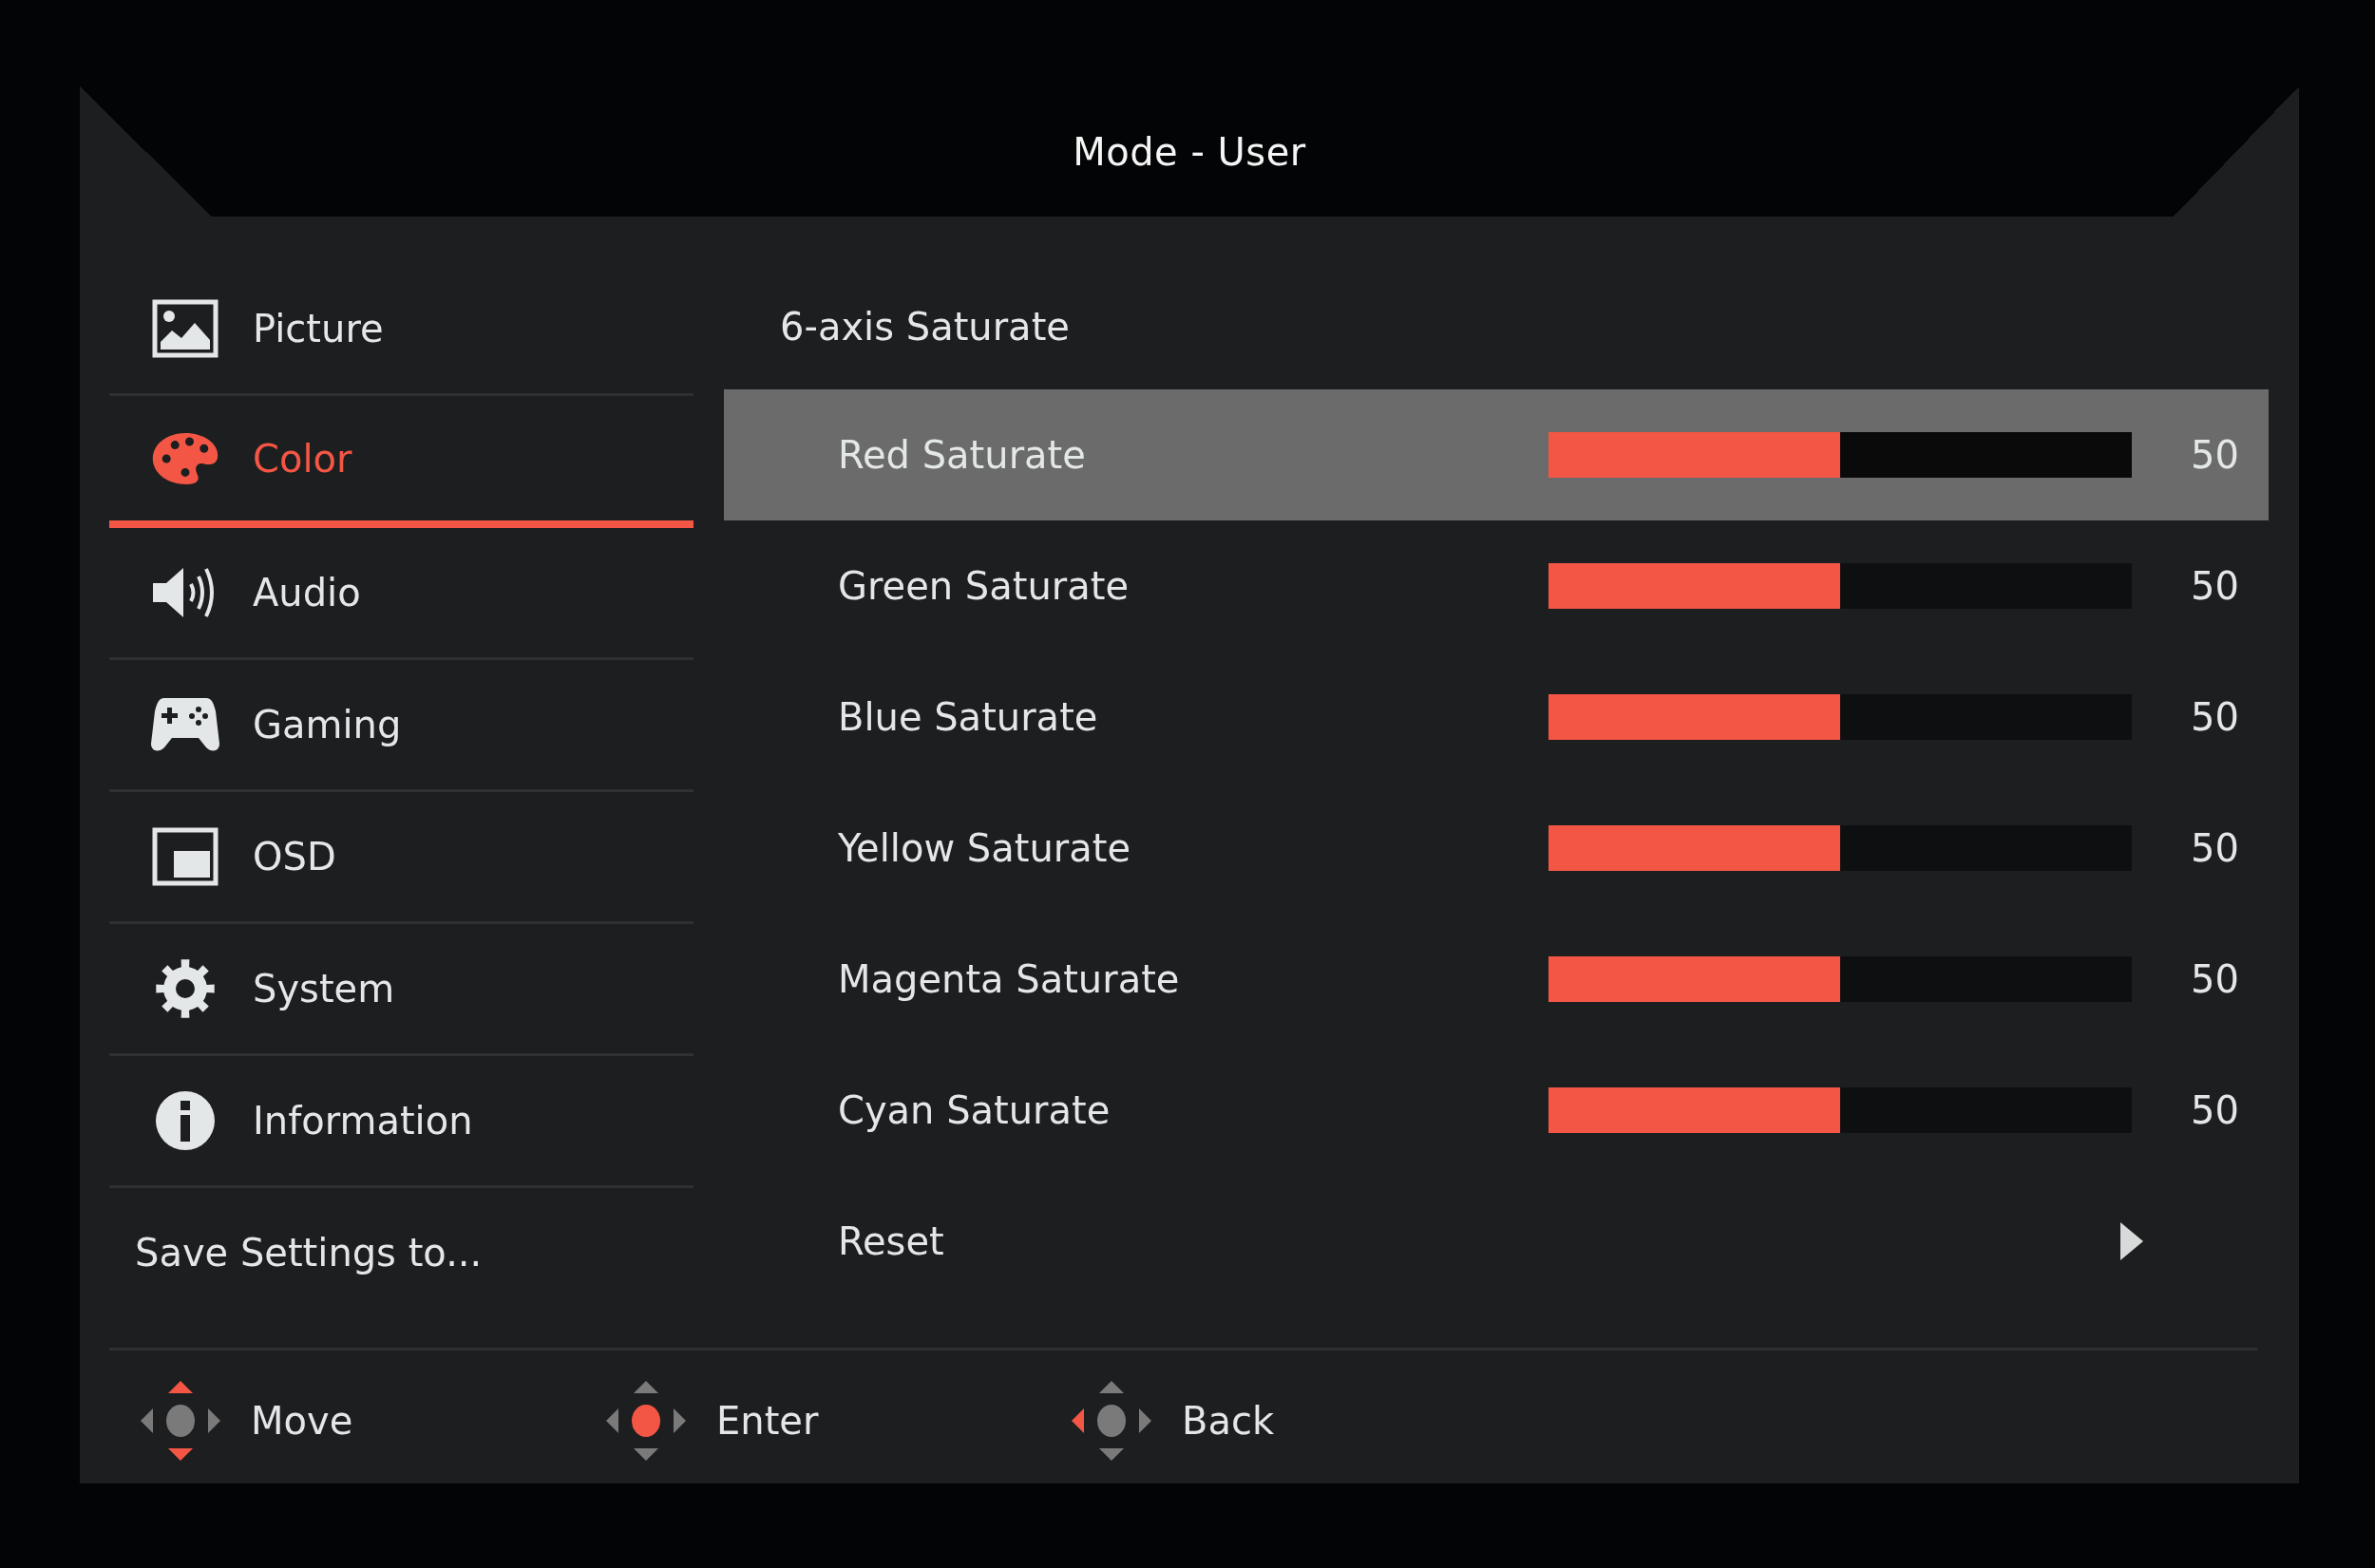 The height and width of the screenshot is (1568, 2375). What do you see at coordinates (1496, 717) in the screenshot?
I see `setting-row: Blue Saturate 50` at bounding box center [1496, 717].